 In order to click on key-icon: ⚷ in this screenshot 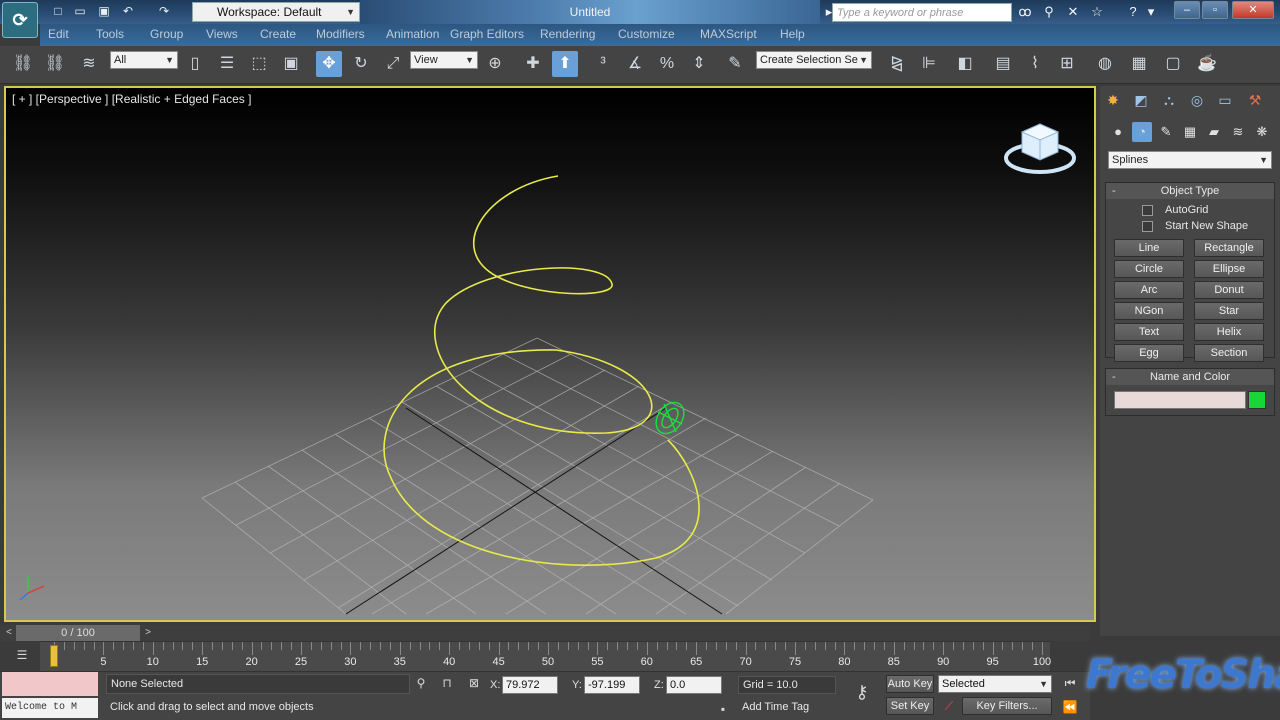, I will do `click(862, 692)`.